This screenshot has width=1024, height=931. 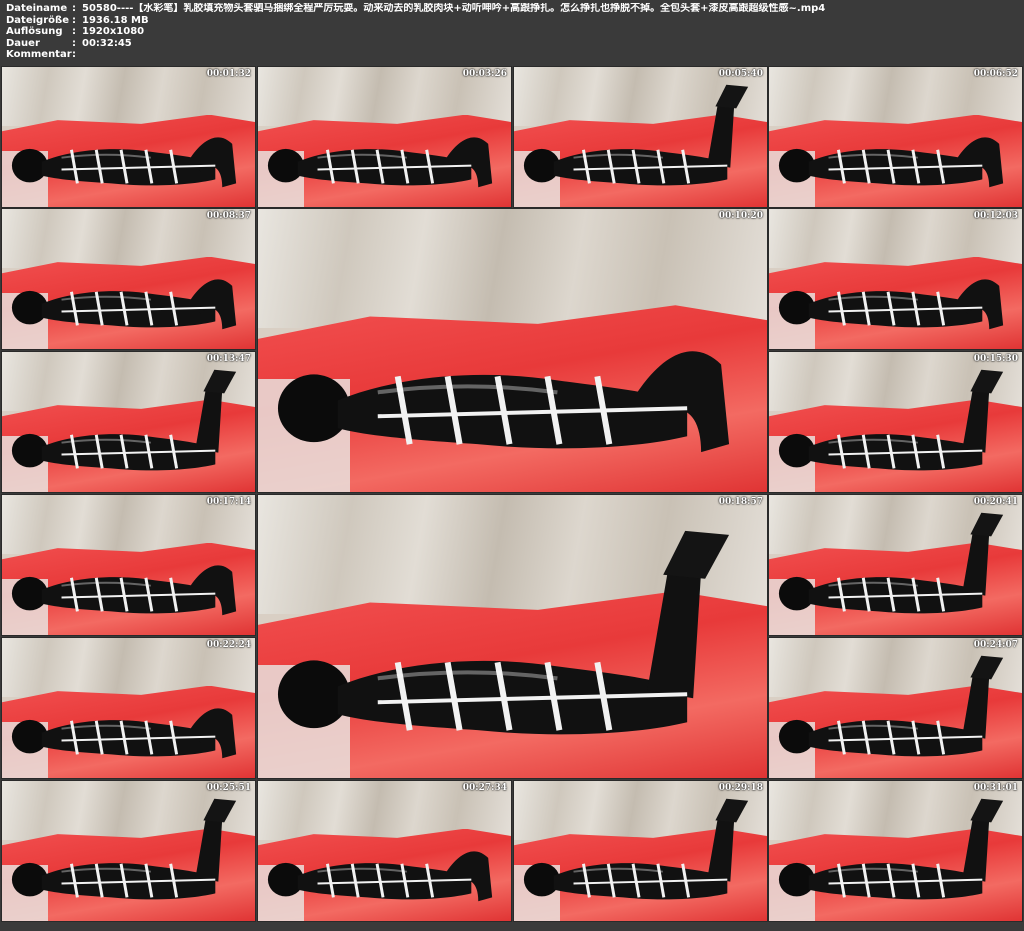 What do you see at coordinates (37, 20) in the screenshot?
I see `meta-key: Dateigröße` at bounding box center [37, 20].